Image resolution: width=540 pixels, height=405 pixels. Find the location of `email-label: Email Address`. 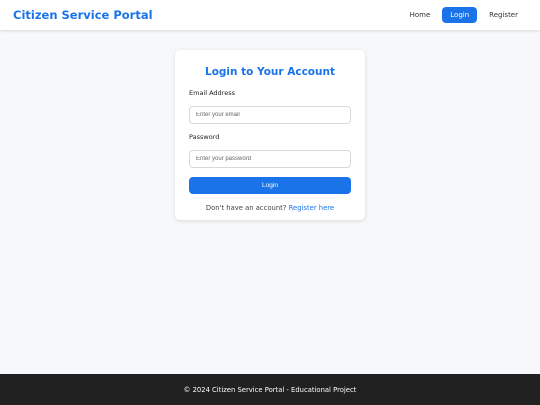

email-label: Email Address is located at coordinates (212, 93).